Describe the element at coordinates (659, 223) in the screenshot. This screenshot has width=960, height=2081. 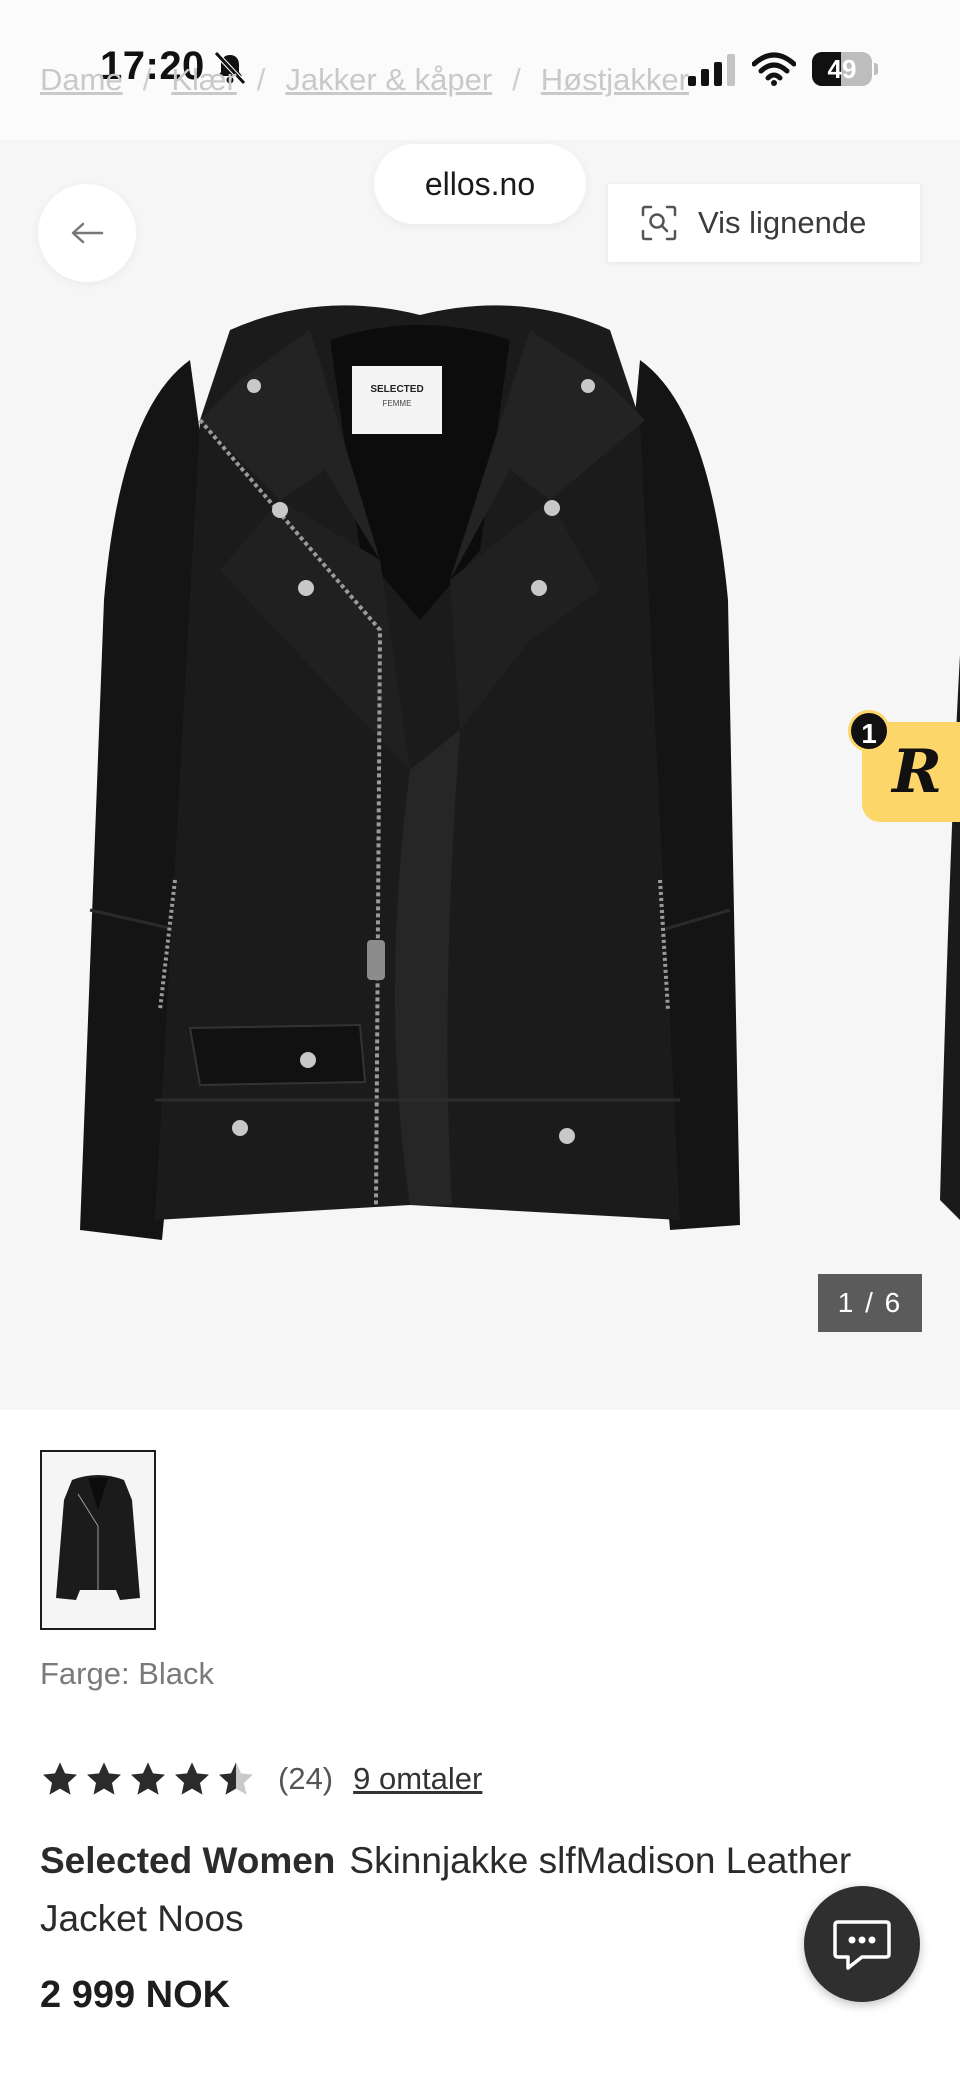
I see `visual-search-icon` at that location.